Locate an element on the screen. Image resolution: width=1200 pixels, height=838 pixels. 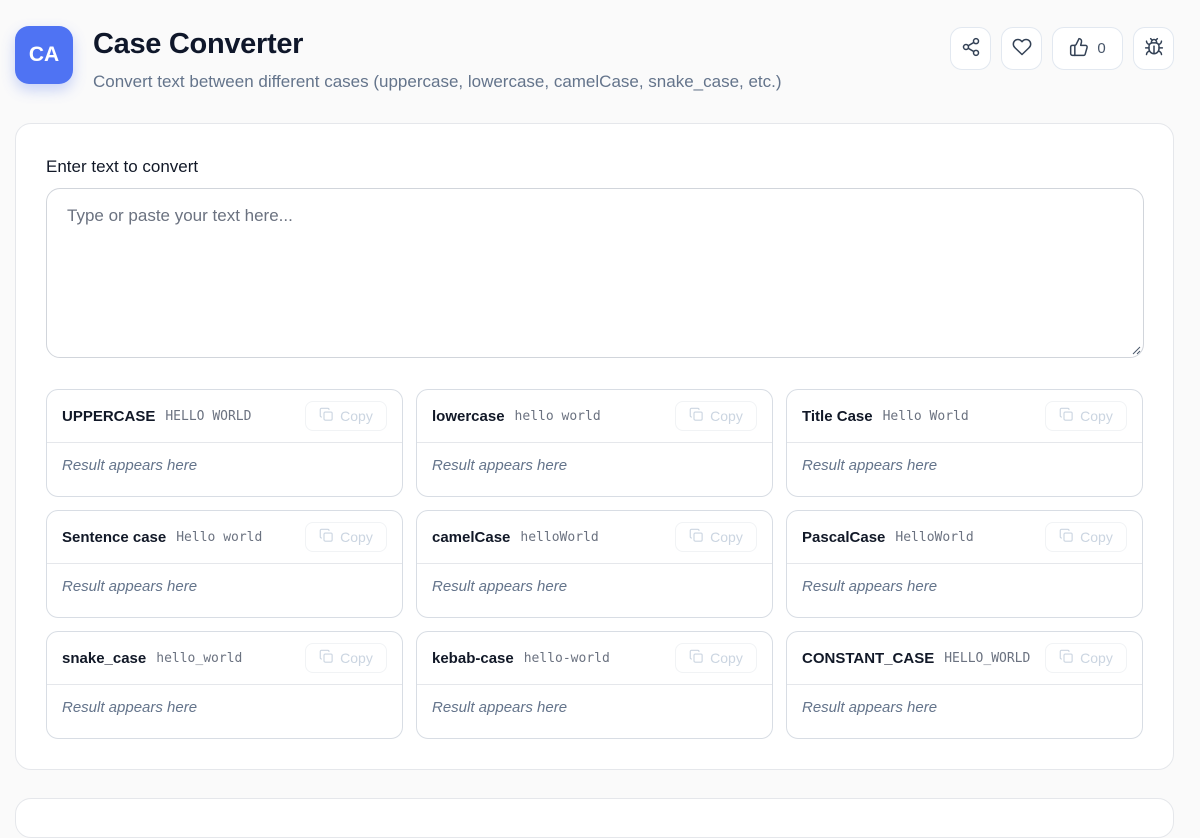
result-card-header: UPPERCASE HELLO WORLD Copy is located at coordinates (224, 416).